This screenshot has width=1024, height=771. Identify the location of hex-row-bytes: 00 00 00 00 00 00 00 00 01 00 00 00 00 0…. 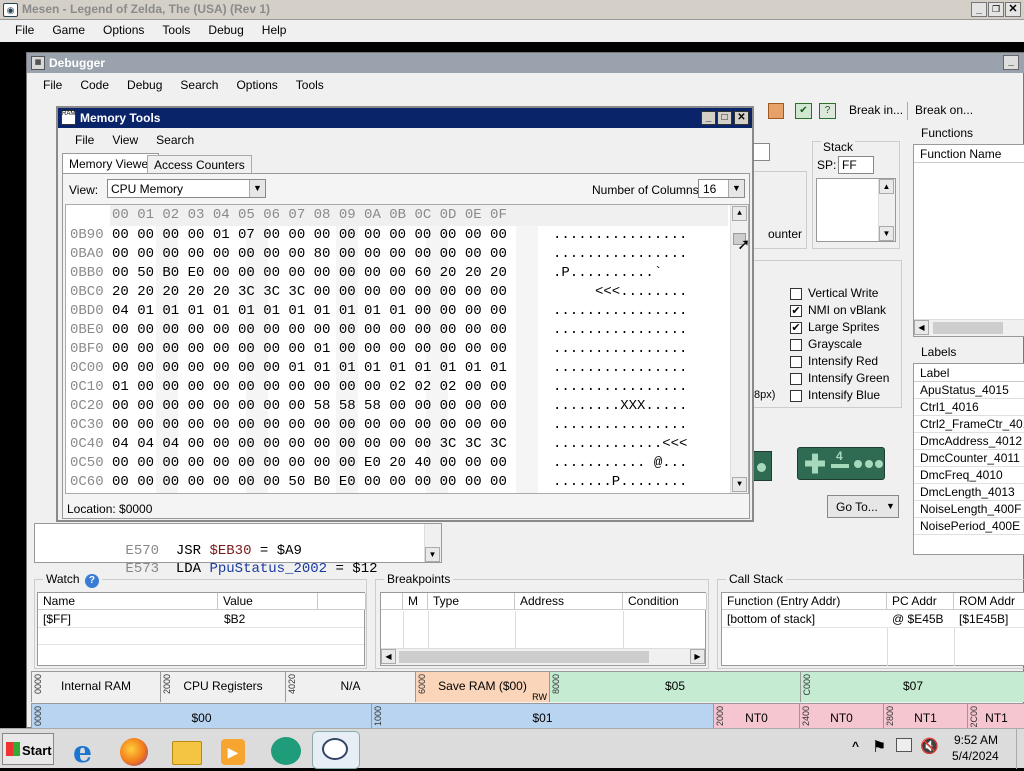
(309, 349).